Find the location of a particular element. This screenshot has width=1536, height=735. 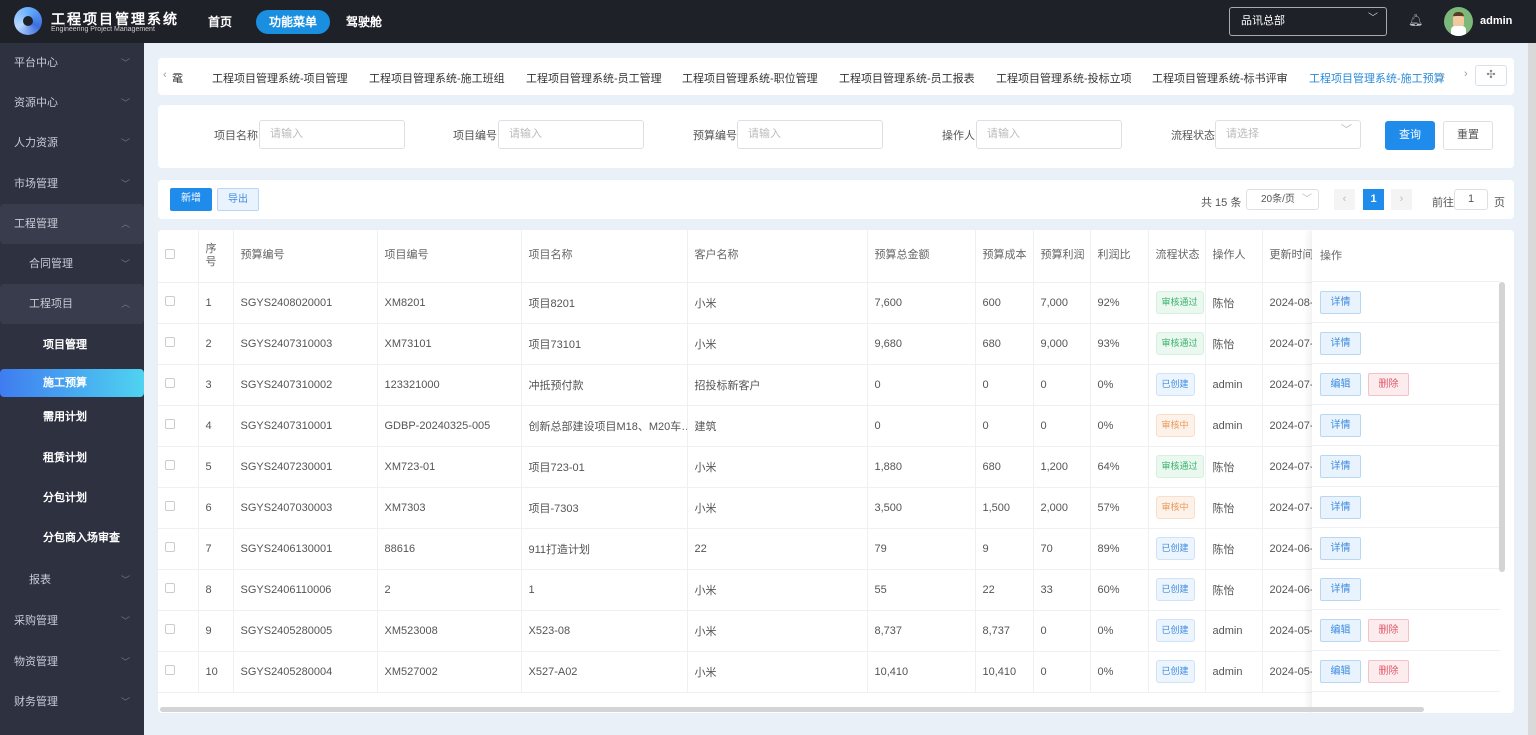

sidebar-item: 分包商入场审查 is located at coordinates (72, 538).